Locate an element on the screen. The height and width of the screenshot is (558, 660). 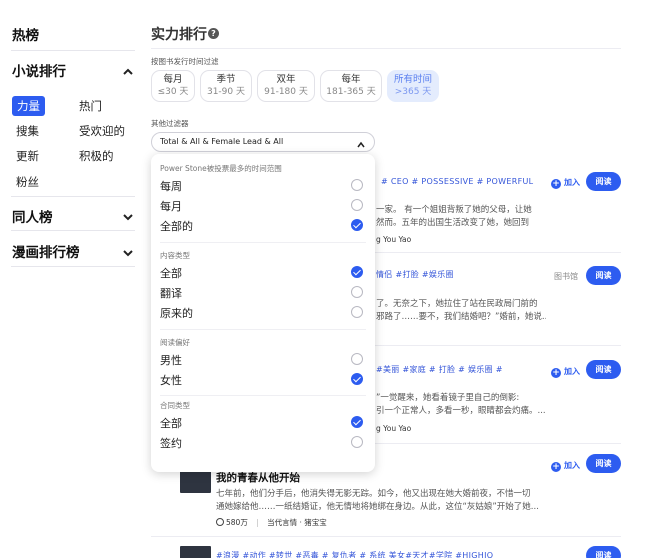
time-filter-range: 31-90 天 is located at coordinates (225, 92).